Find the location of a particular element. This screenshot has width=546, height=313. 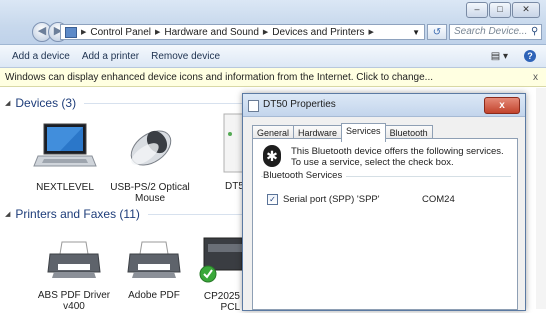

dialog-close-button: x is located at coordinates (502, 105).